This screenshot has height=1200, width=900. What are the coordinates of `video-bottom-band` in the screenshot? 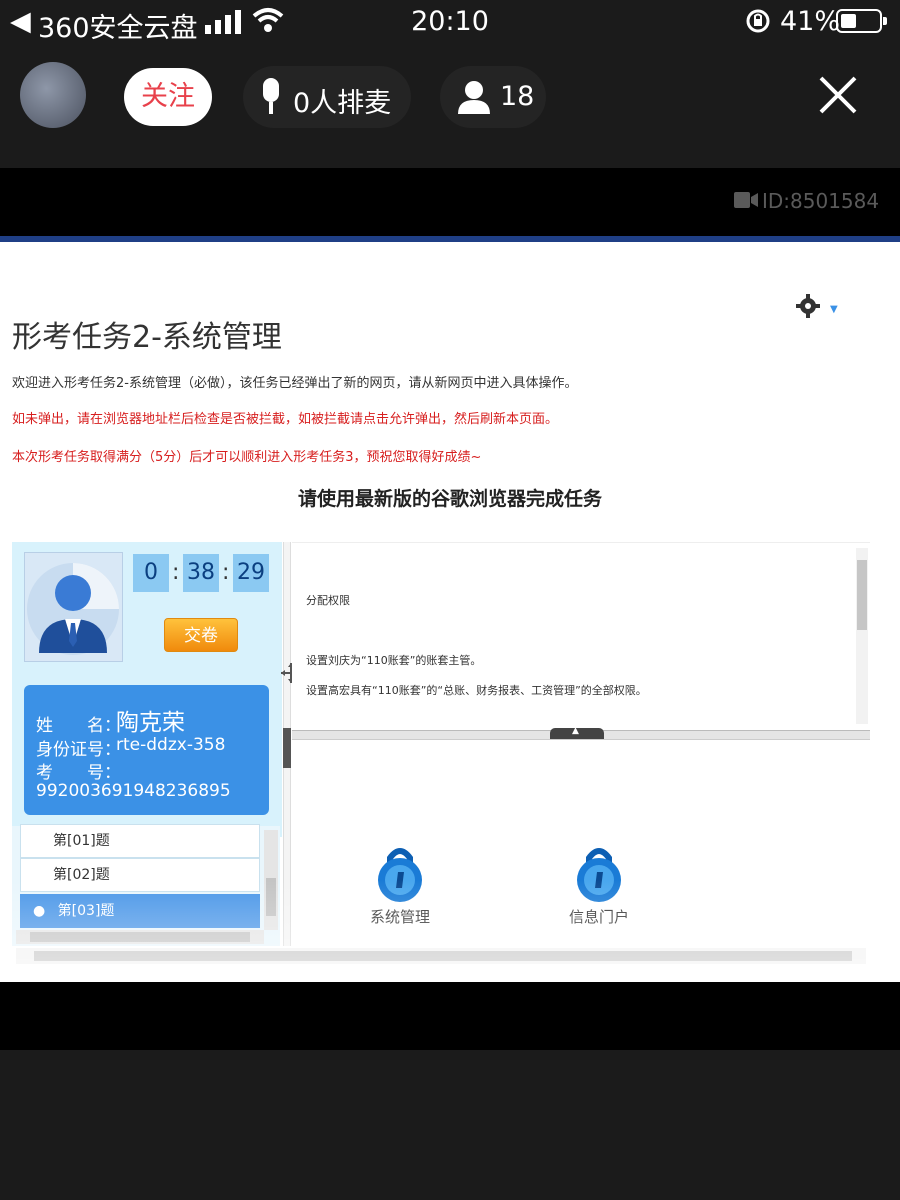 It's located at (450, 1016).